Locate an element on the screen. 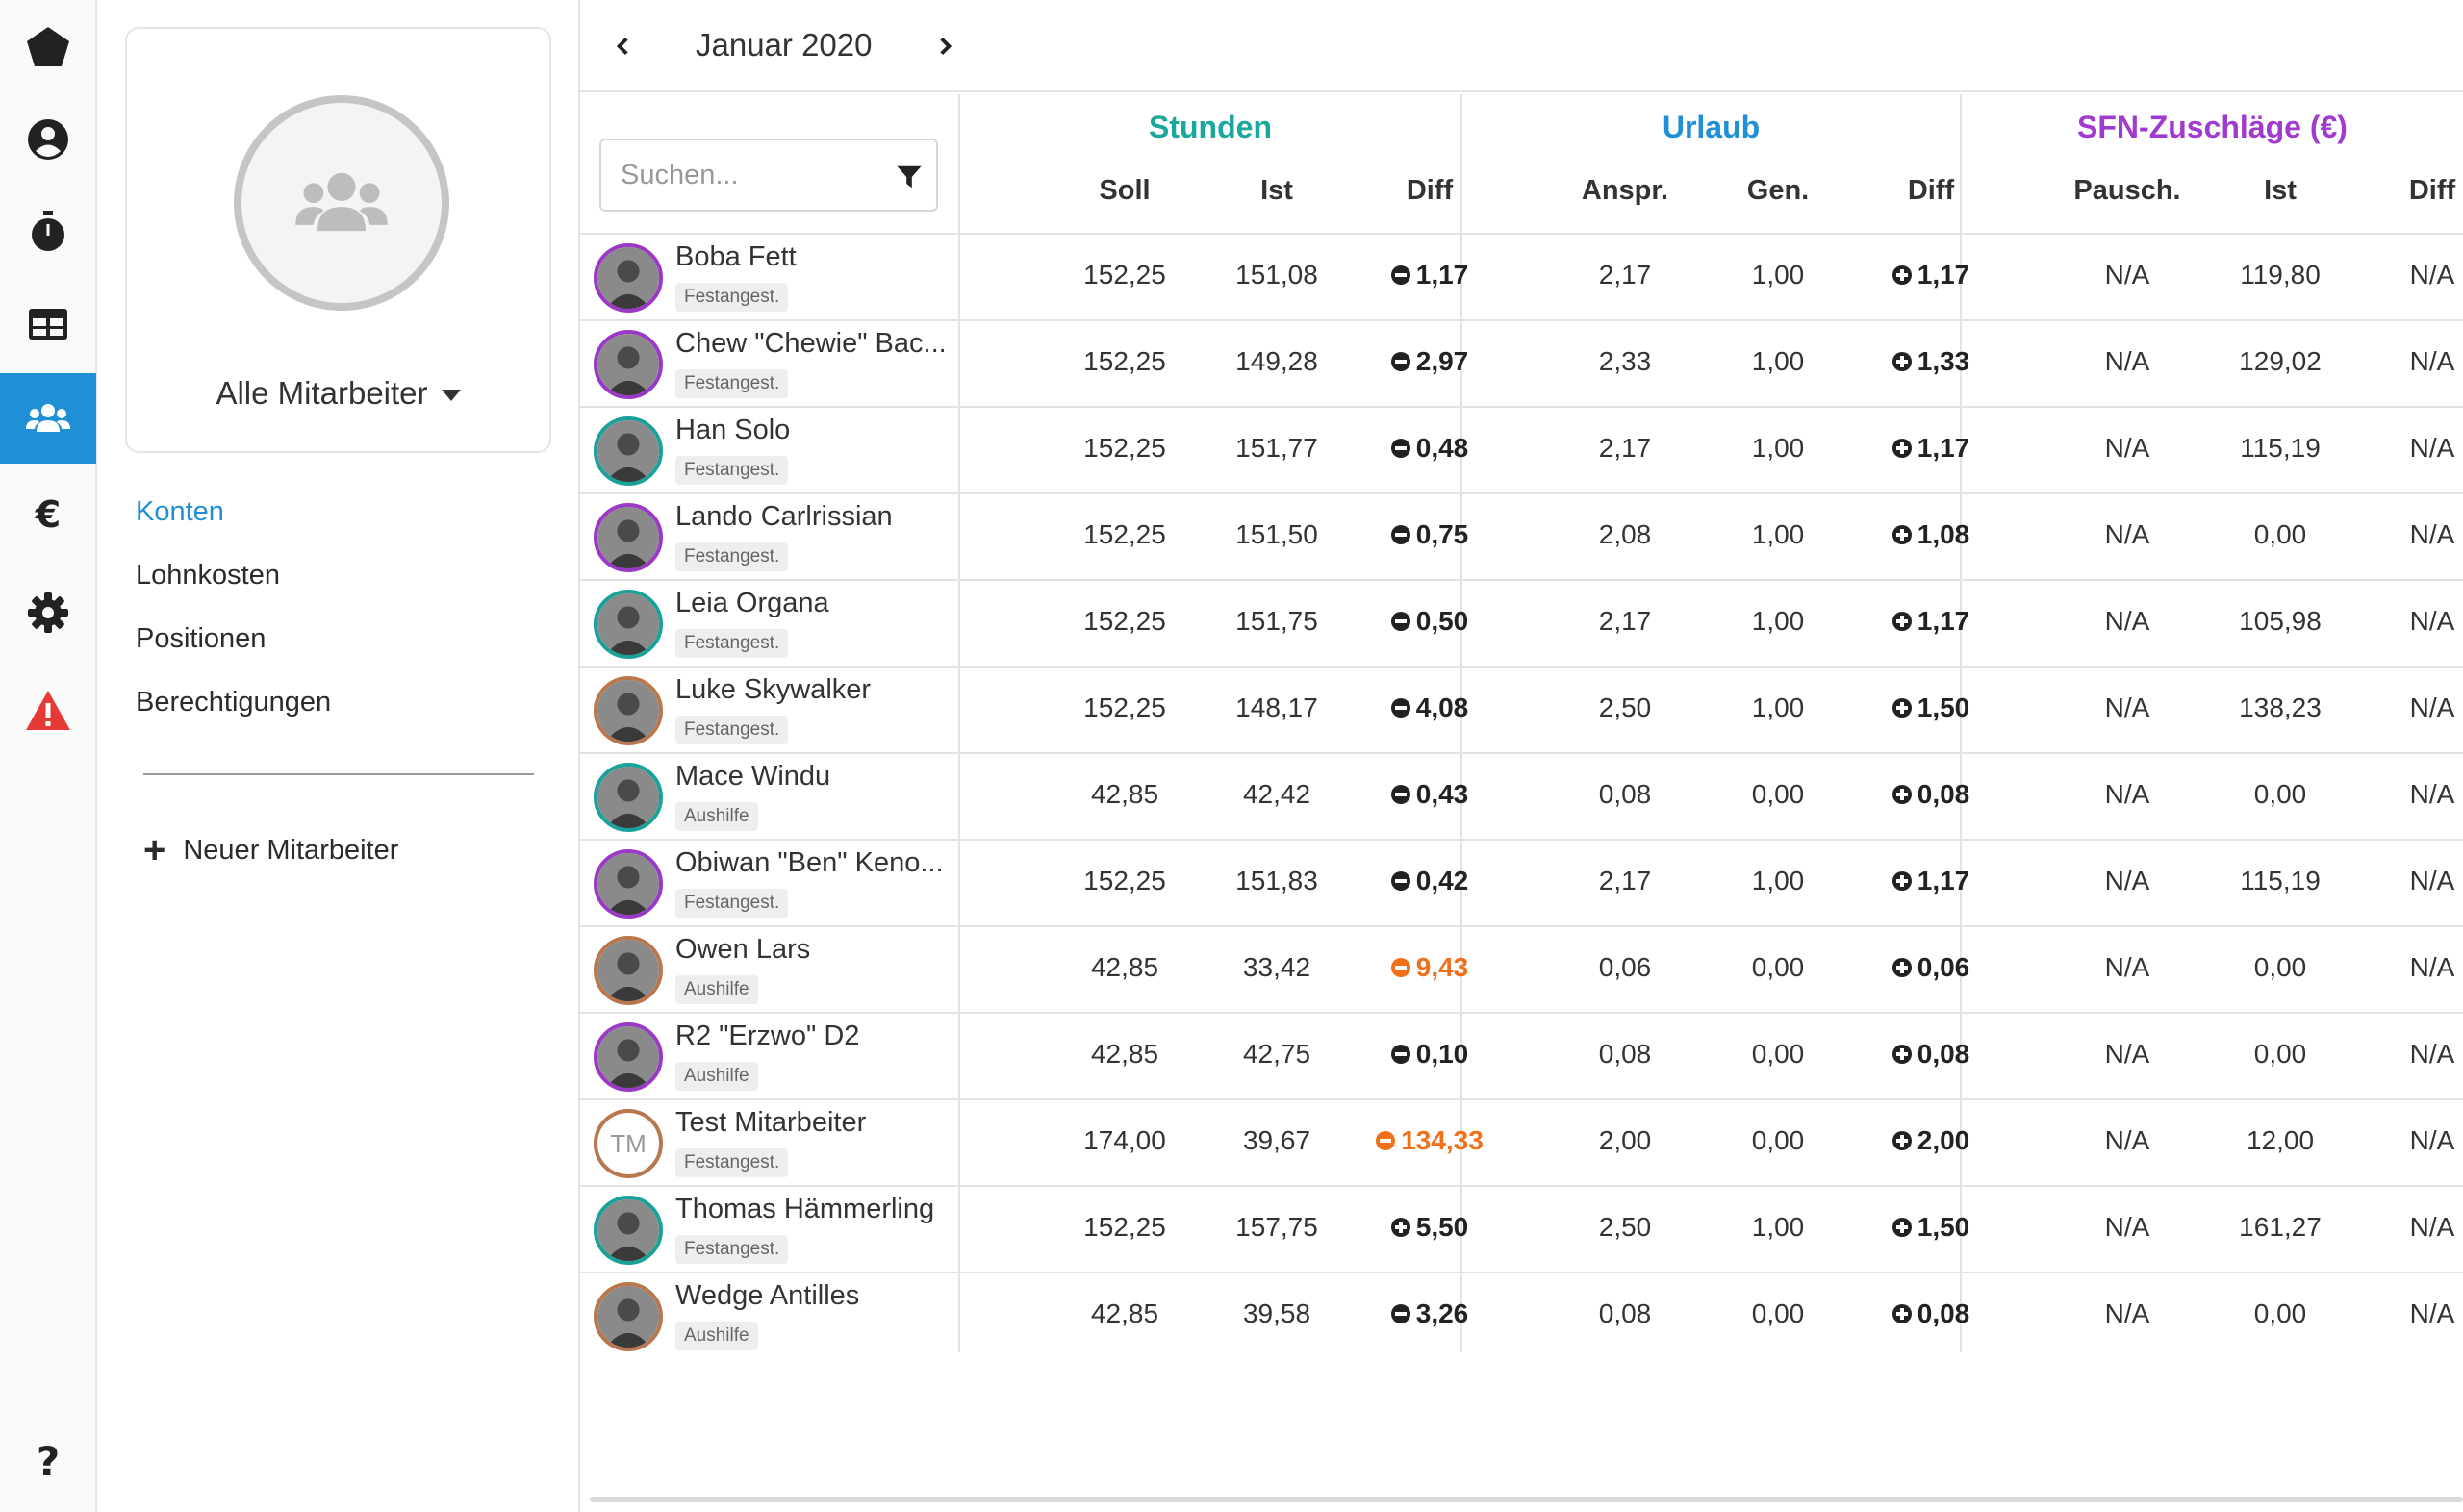 The image size is (2463, 1512). employee-name: Owen Lars is located at coordinates (811, 950).